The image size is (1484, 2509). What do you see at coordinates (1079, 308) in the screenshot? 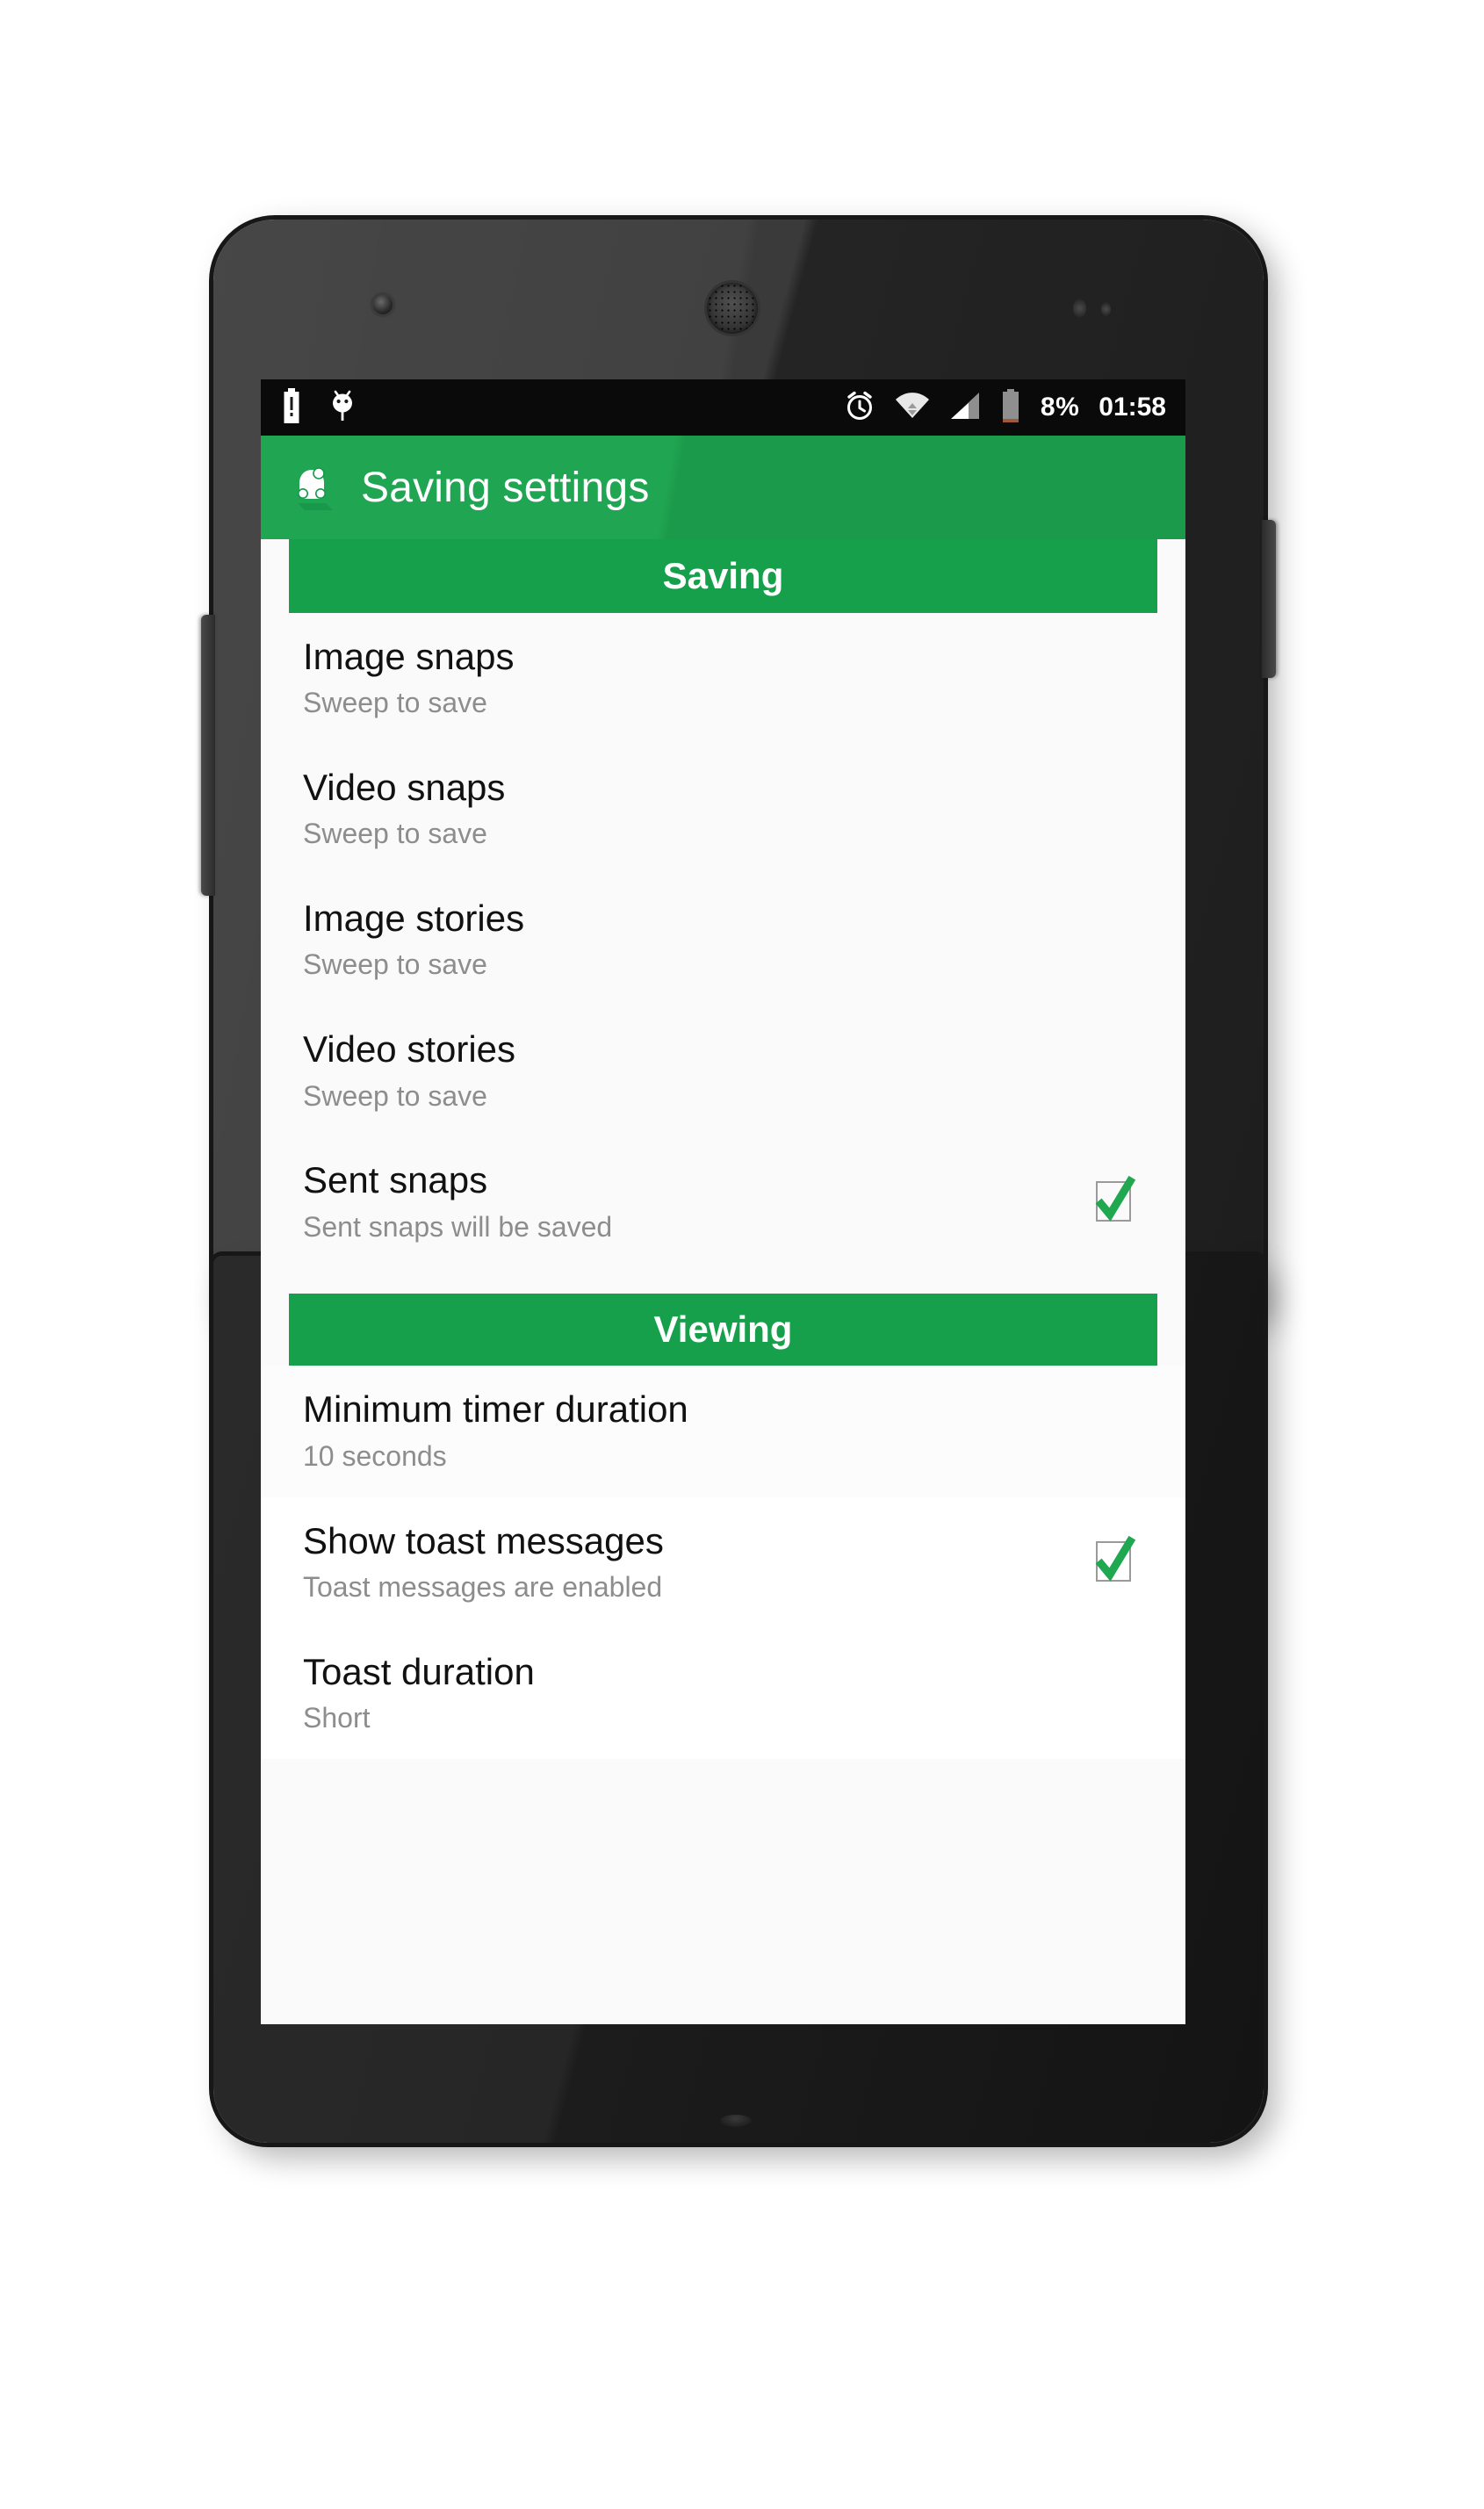
I see `proximity-sensor-icon` at bounding box center [1079, 308].